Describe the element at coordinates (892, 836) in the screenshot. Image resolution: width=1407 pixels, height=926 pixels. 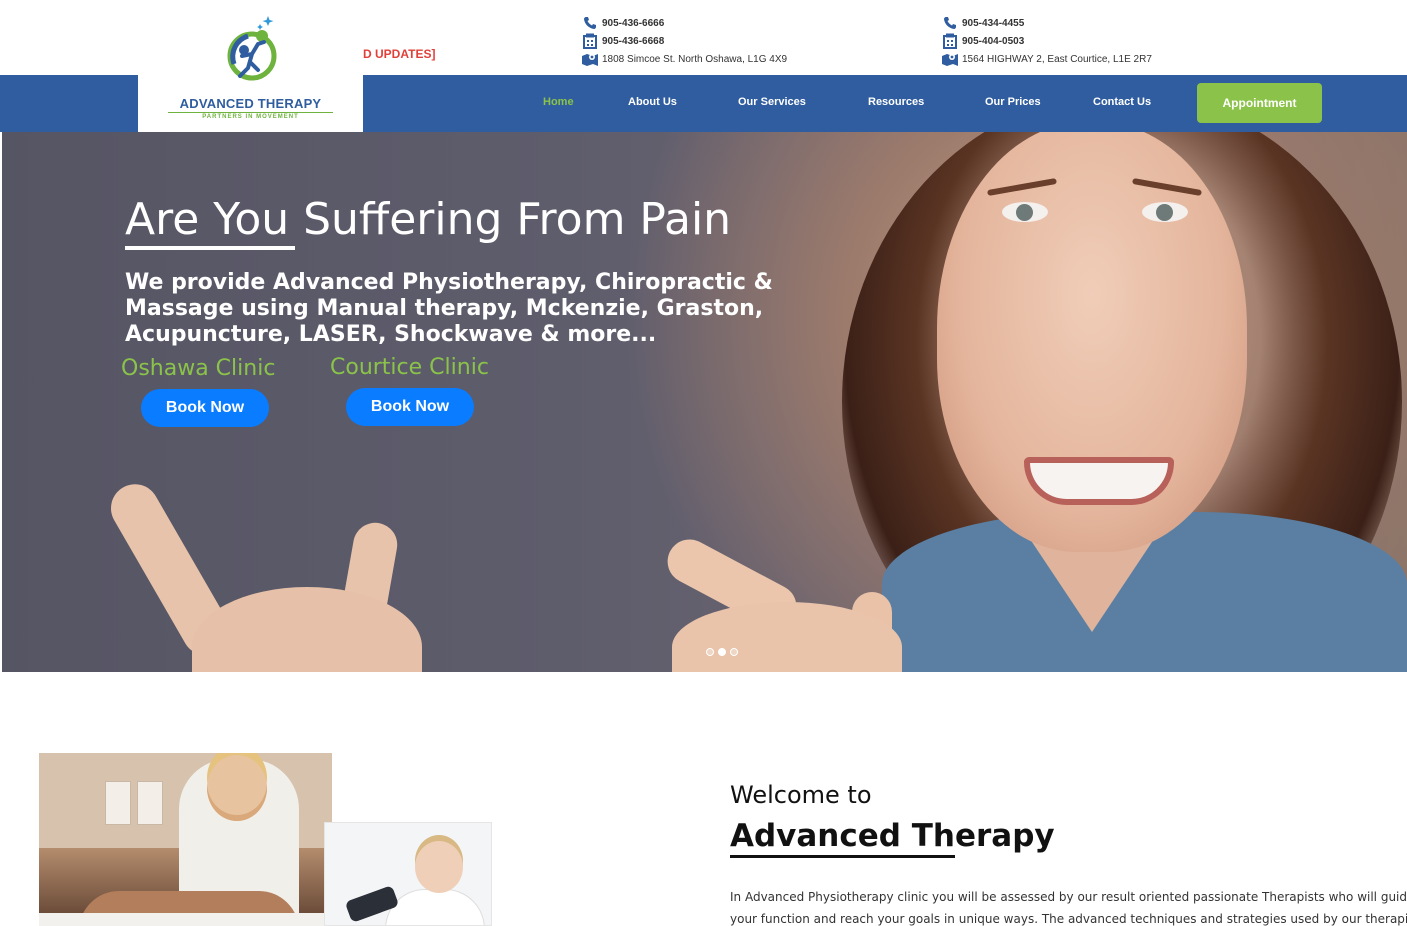
I see `welcome-heading: Advanced Therapy` at that location.